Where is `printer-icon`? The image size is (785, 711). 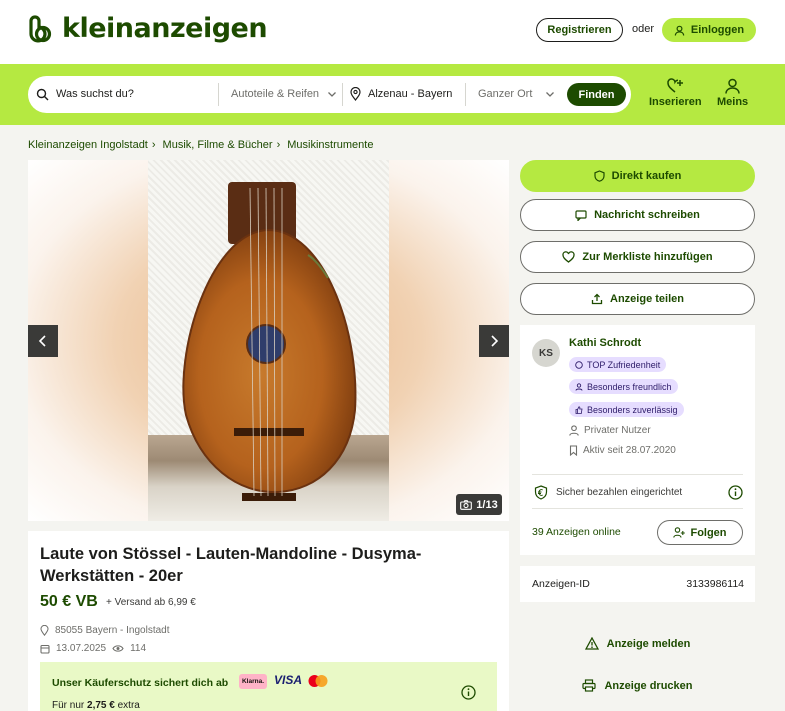 printer-icon is located at coordinates (589, 685).